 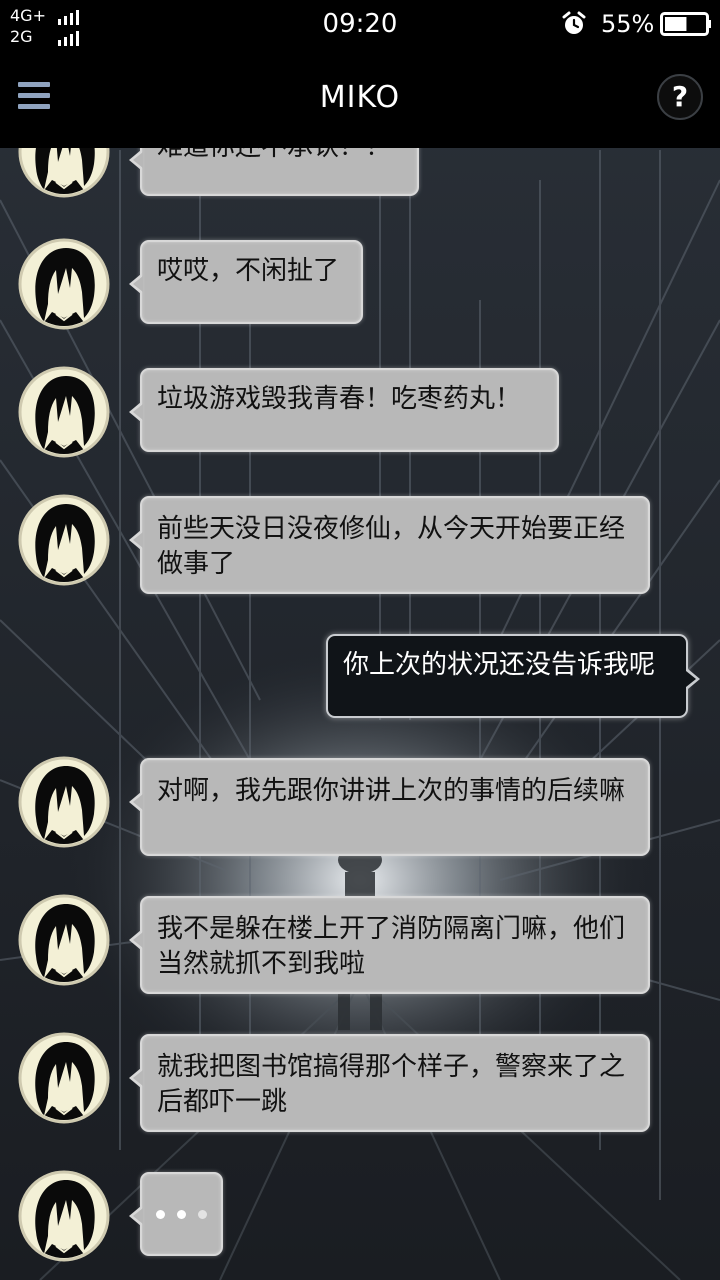 What do you see at coordinates (248, 271) in the screenshot?
I see `message-text: 哎哎，不闲扯了` at bounding box center [248, 271].